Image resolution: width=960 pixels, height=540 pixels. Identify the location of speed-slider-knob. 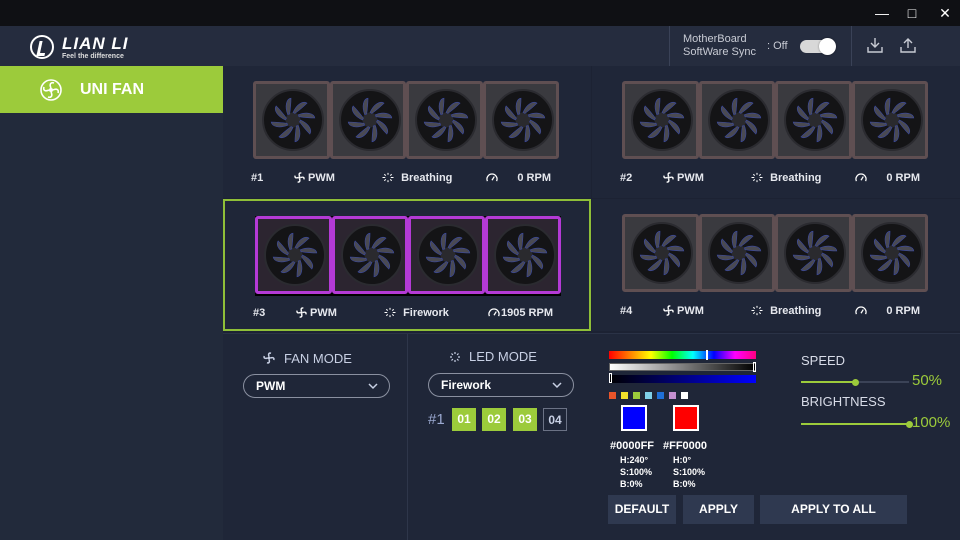
(855, 382).